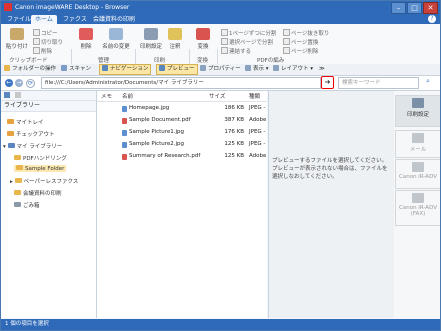 This screenshot has height=331, width=441. Describe the element at coordinates (75, 19) in the screenshot. I see `tab-fax: ファクス` at that location.